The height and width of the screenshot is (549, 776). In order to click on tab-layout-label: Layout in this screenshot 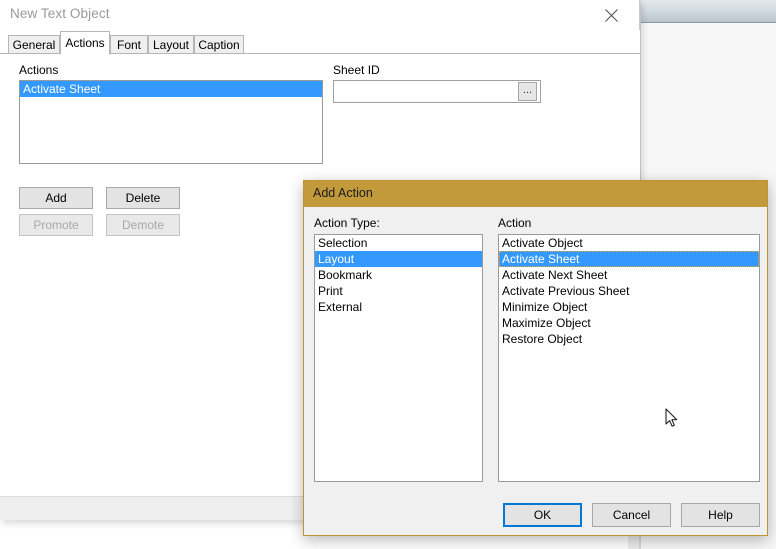, I will do `click(171, 44)`.